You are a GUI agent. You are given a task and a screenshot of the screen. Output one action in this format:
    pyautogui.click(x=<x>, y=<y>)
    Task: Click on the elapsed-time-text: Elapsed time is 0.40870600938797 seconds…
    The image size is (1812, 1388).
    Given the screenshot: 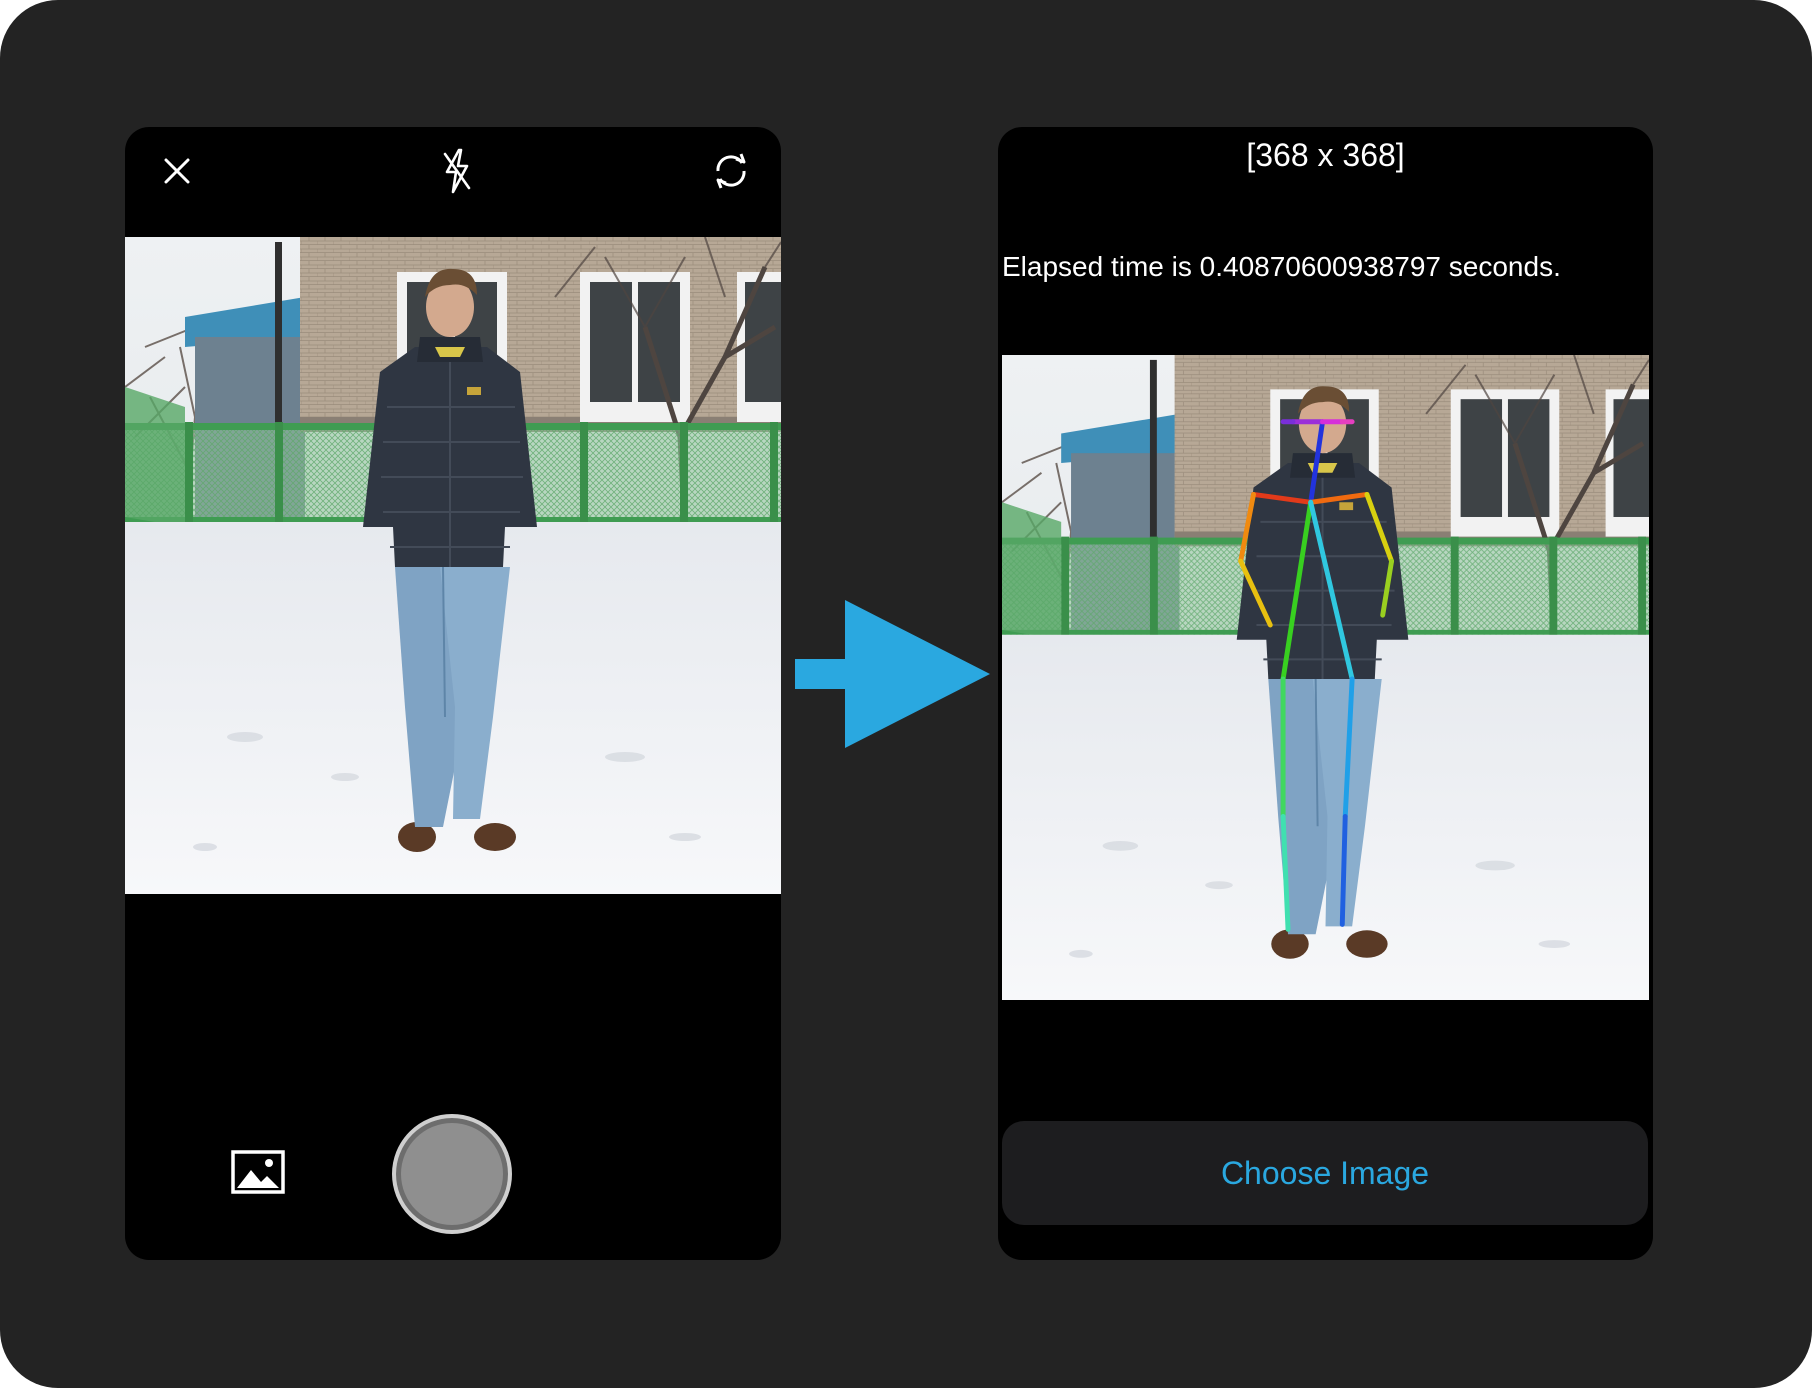 What is the action you would take?
    pyautogui.click(x=1281, y=266)
    